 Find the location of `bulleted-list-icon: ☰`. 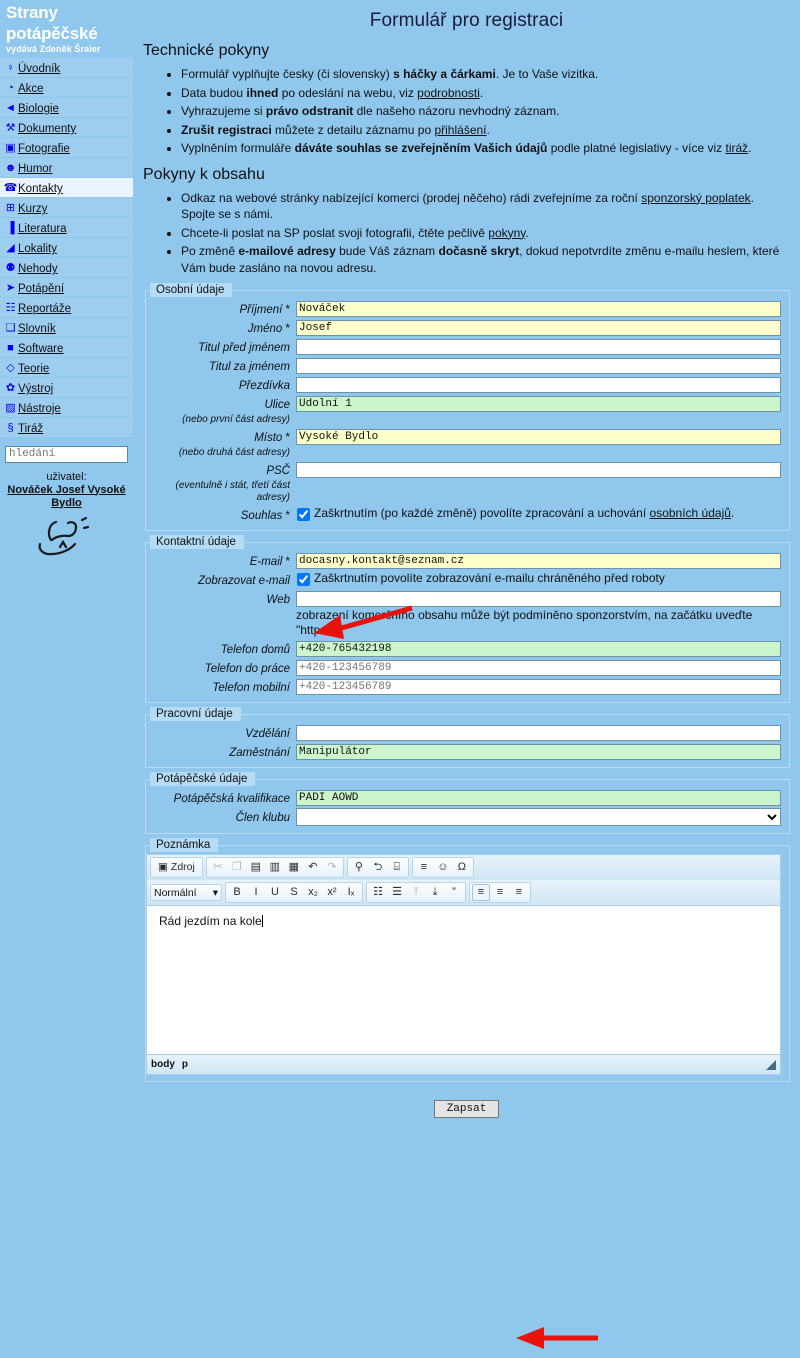

bulleted-list-icon: ☰ is located at coordinates (397, 892).